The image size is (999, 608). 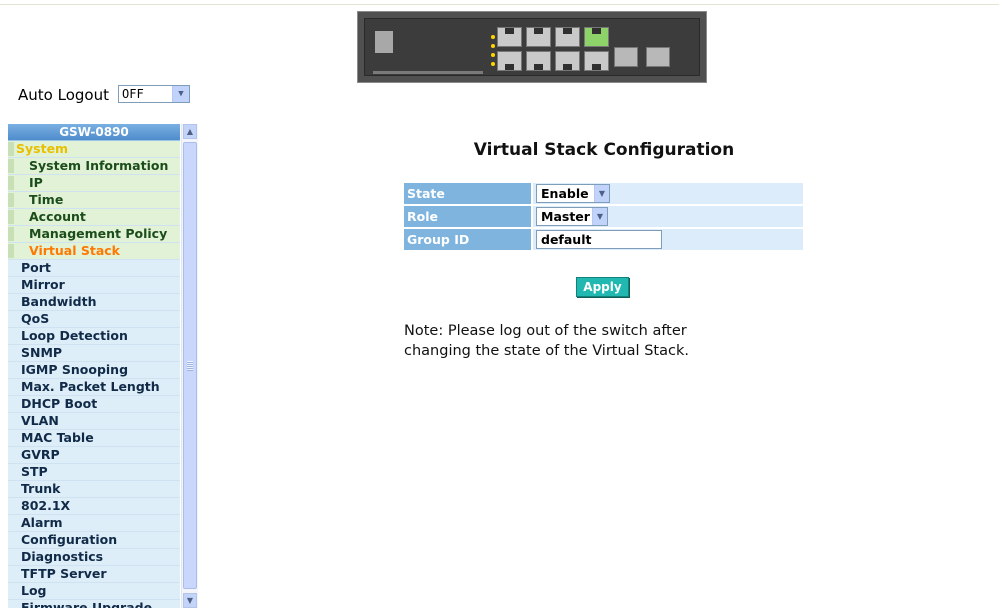 What do you see at coordinates (94, 200) in the screenshot?
I see `sidebar-item-time: Time` at bounding box center [94, 200].